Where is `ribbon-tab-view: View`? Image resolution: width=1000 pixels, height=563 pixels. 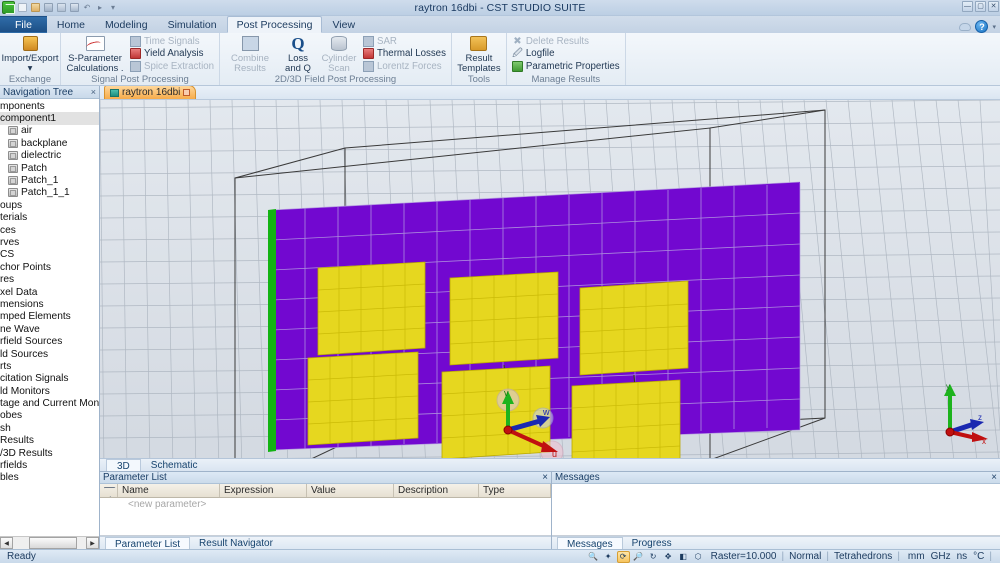
ribbon-tab-view: View is located at coordinates (343, 24).